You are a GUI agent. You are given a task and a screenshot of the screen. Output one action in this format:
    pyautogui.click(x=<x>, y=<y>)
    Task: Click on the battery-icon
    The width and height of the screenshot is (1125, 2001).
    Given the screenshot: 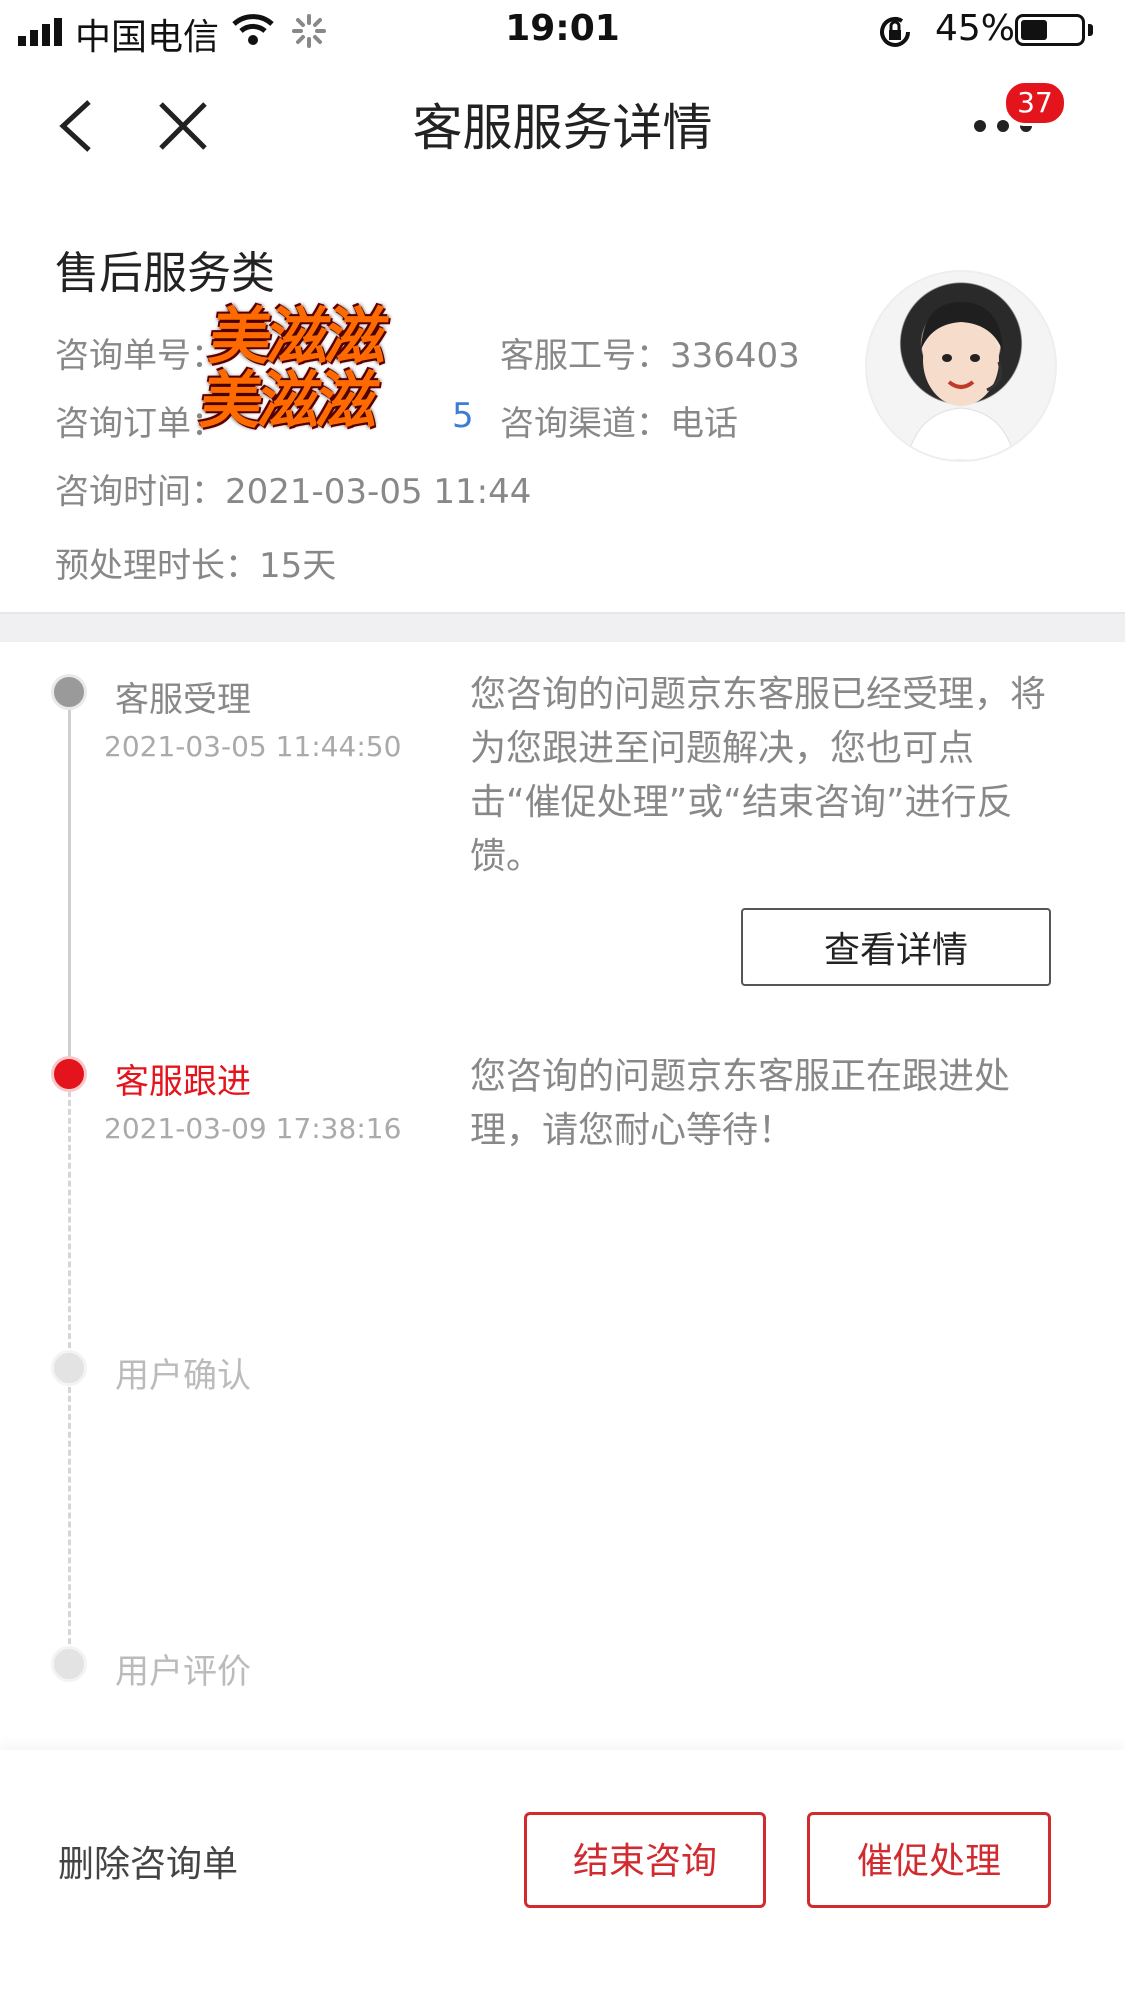 What is the action you would take?
    pyautogui.click(x=1050, y=30)
    